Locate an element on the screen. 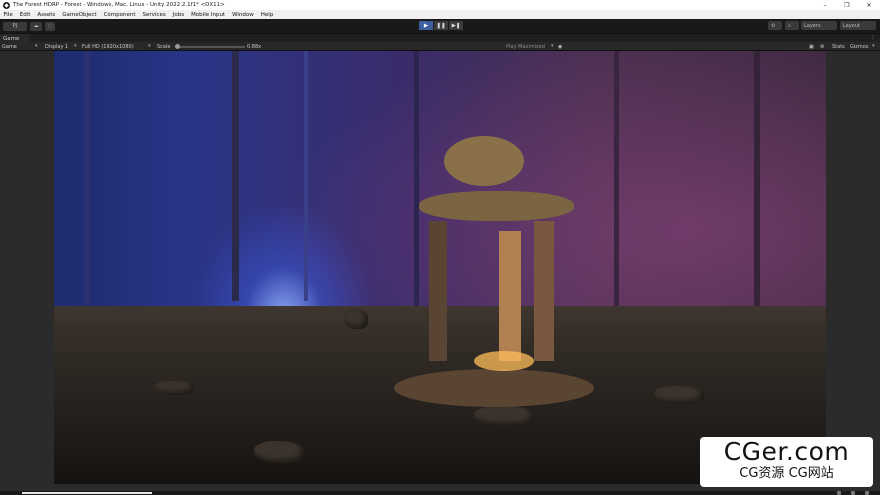 Image resolution: width=880 pixels, height=495 pixels. scale-slider-handle is located at coordinates (177, 46).